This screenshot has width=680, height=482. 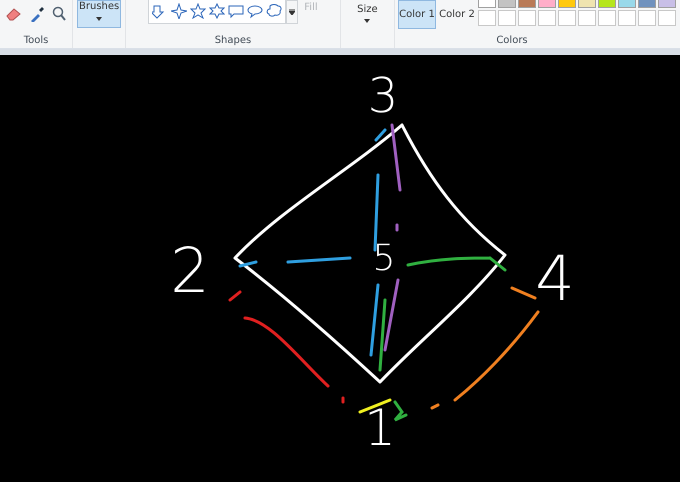 What do you see at coordinates (555, 278) in the screenshot?
I see `node-label: 4` at bounding box center [555, 278].